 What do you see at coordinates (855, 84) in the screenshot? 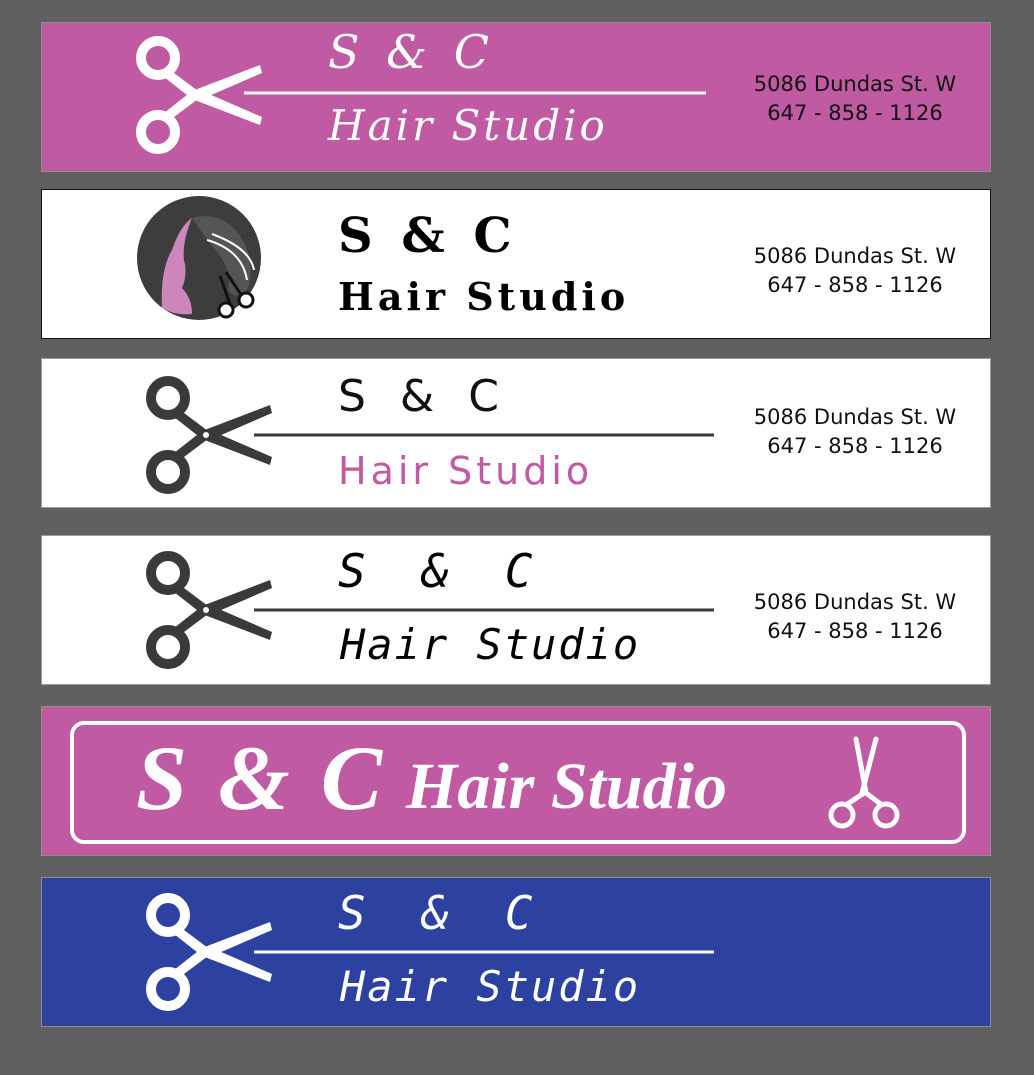
I see `sign-1-address: 5086 Dundas St. W` at bounding box center [855, 84].